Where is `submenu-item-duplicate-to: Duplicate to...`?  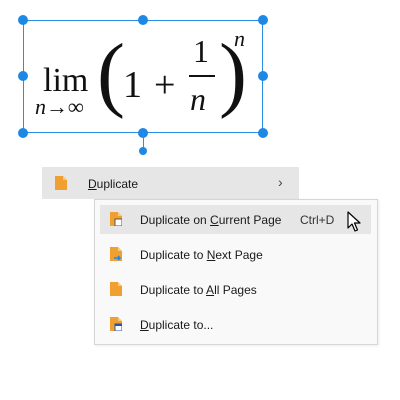
submenu-item-duplicate-to: Duplicate to... is located at coordinates (235, 324).